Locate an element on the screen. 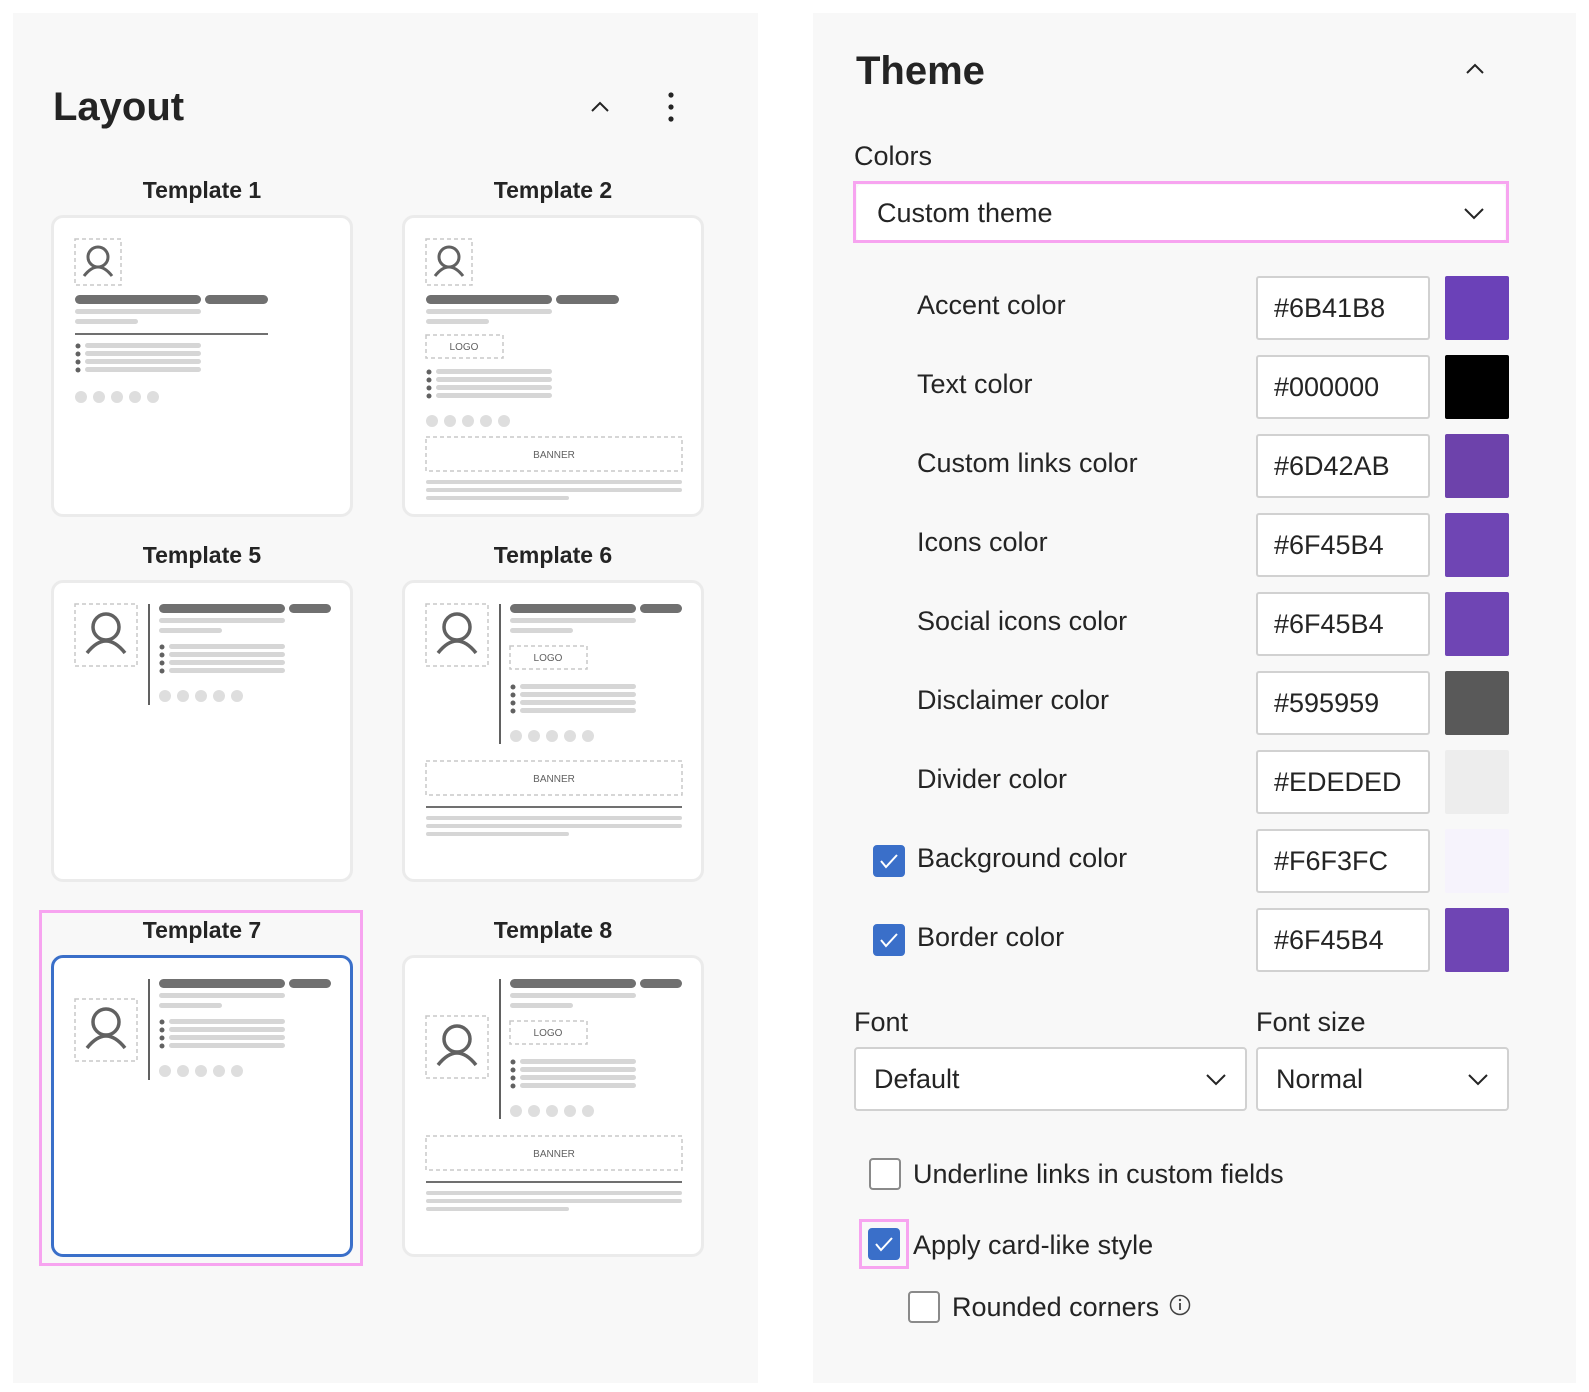 The height and width of the screenshot is (1392, 1589). template-6-thumbnail: LOGO BANNER is located at coordinates (554, 719).